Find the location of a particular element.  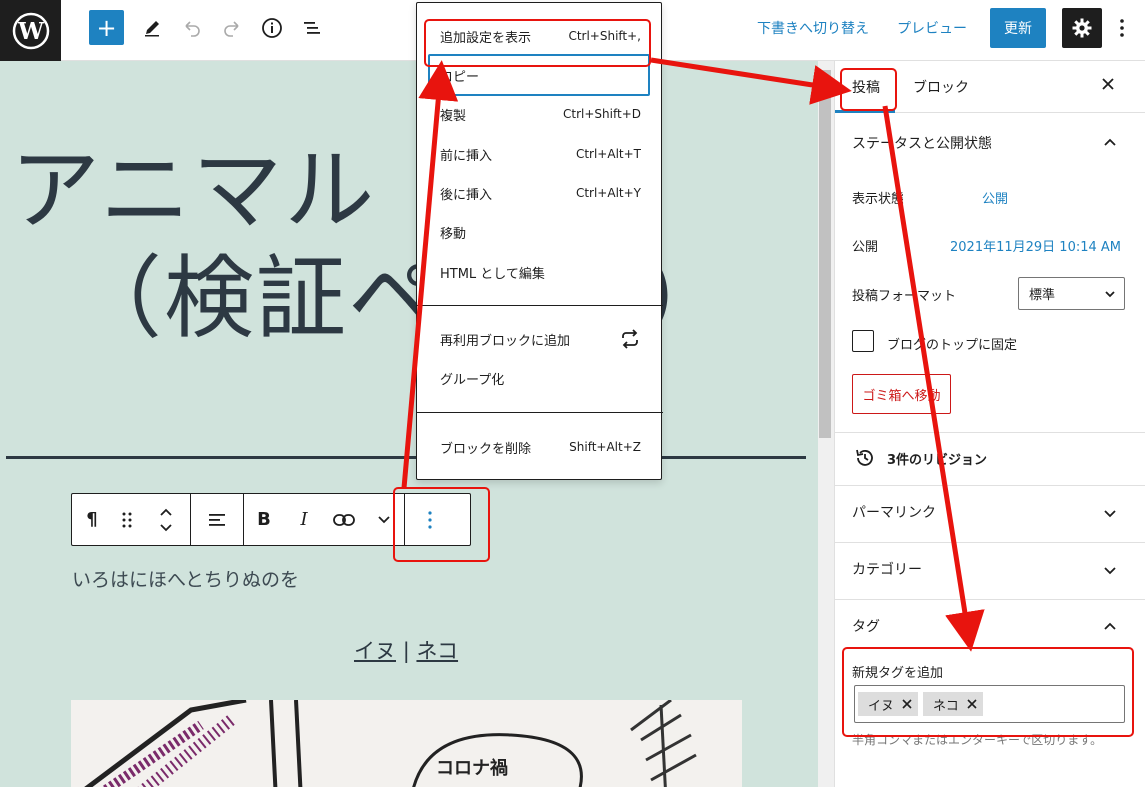

align-left-icon is located at coordinates (217, 519).